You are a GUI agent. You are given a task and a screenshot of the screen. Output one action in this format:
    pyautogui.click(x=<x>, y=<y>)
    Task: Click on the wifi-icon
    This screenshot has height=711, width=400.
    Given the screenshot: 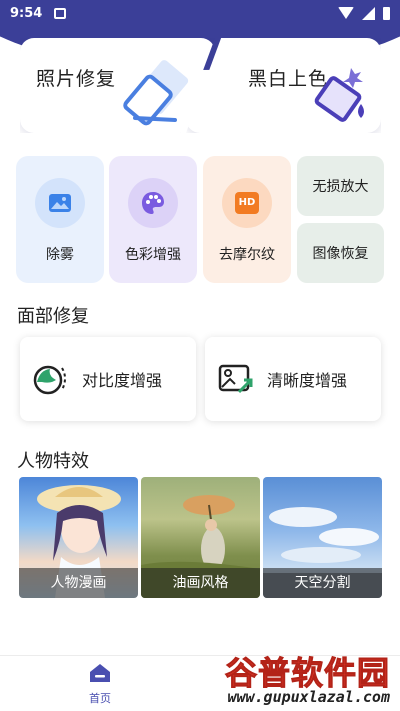 What is the action you would take?
    pyautogui.click(x=346, y=13)
    